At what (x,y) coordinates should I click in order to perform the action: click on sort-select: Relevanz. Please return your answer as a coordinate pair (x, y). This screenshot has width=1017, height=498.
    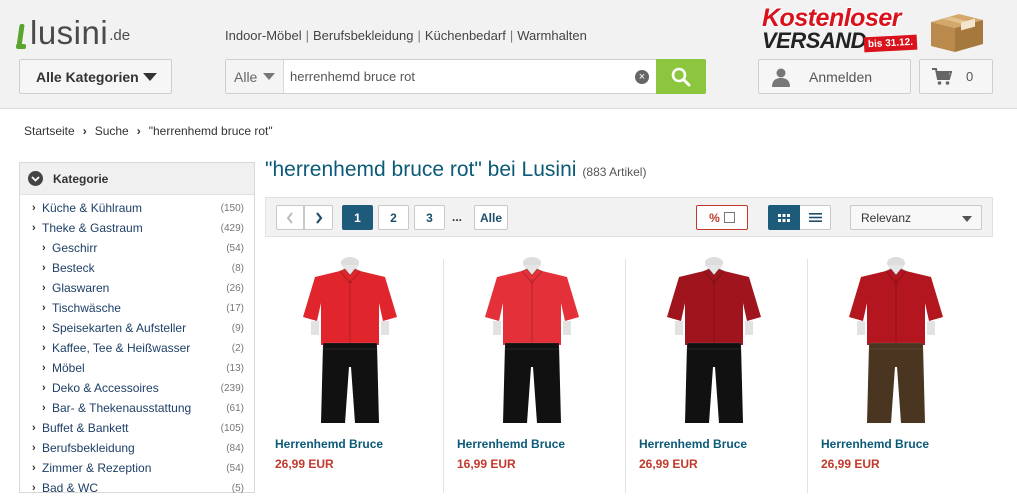
    Looking at the image, I should click on (916, 217).